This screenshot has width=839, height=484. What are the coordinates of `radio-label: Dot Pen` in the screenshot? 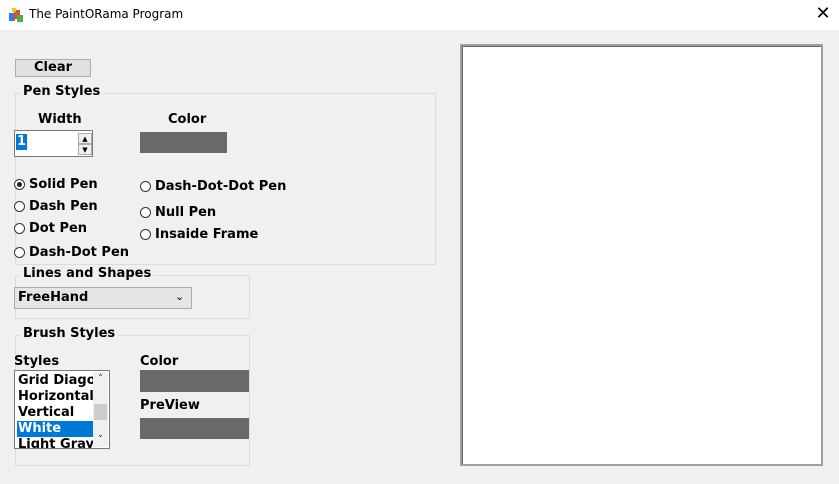 It's located at (58, 228).